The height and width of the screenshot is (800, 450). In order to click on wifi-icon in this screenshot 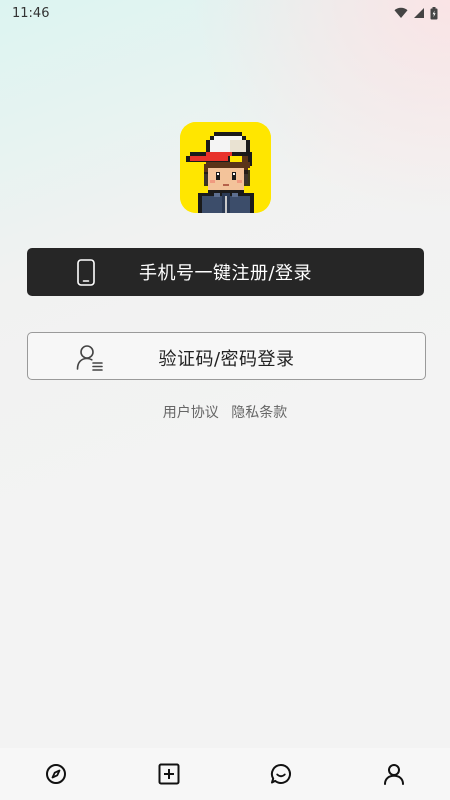, I will do `click(401, 13)`.